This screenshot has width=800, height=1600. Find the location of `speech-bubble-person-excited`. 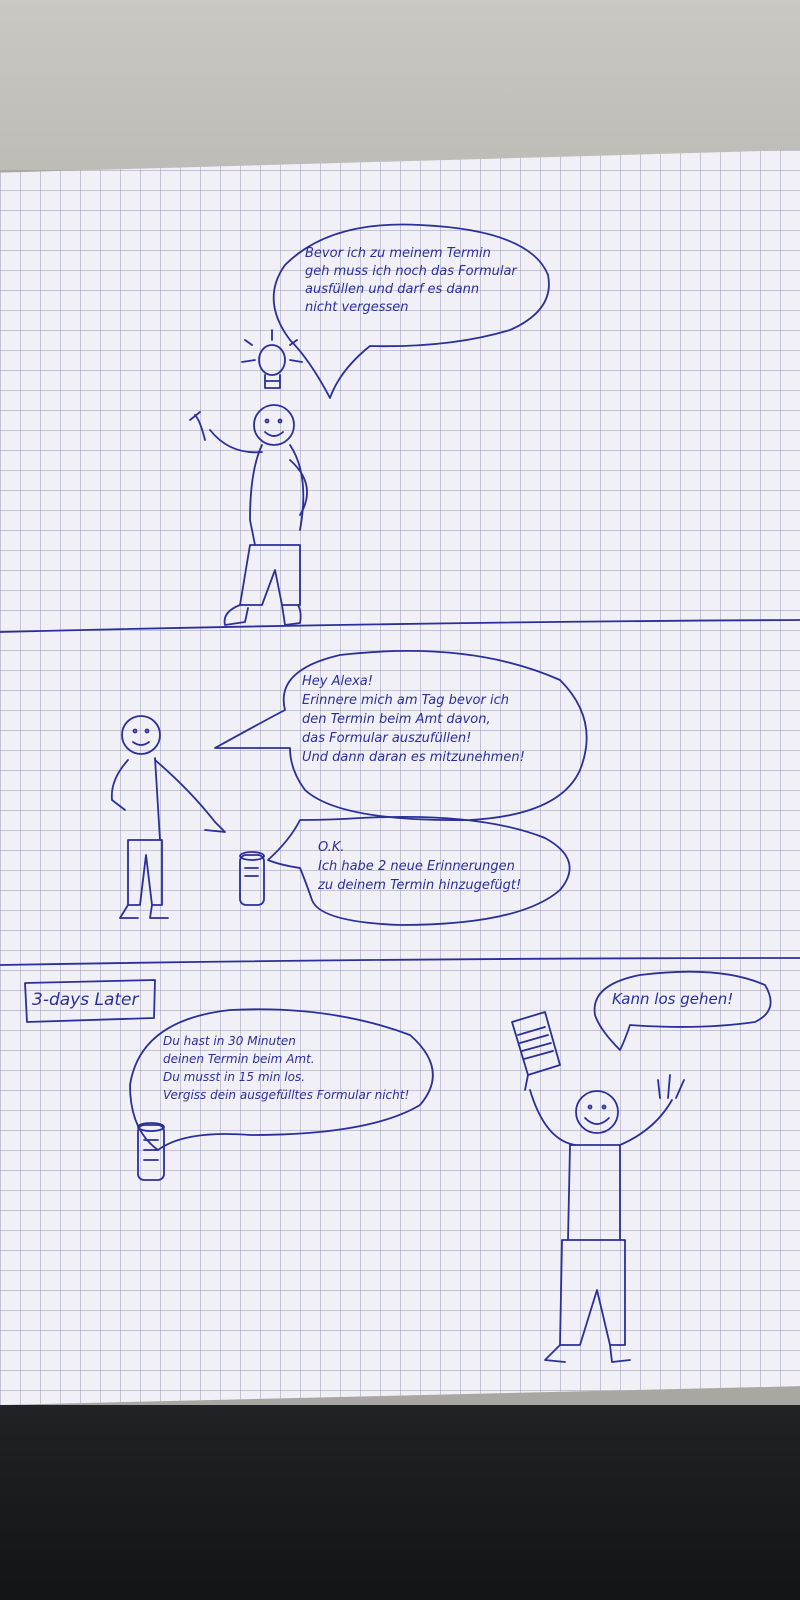

speech-bubble-person-excited is located at coordinates (682, 1010).